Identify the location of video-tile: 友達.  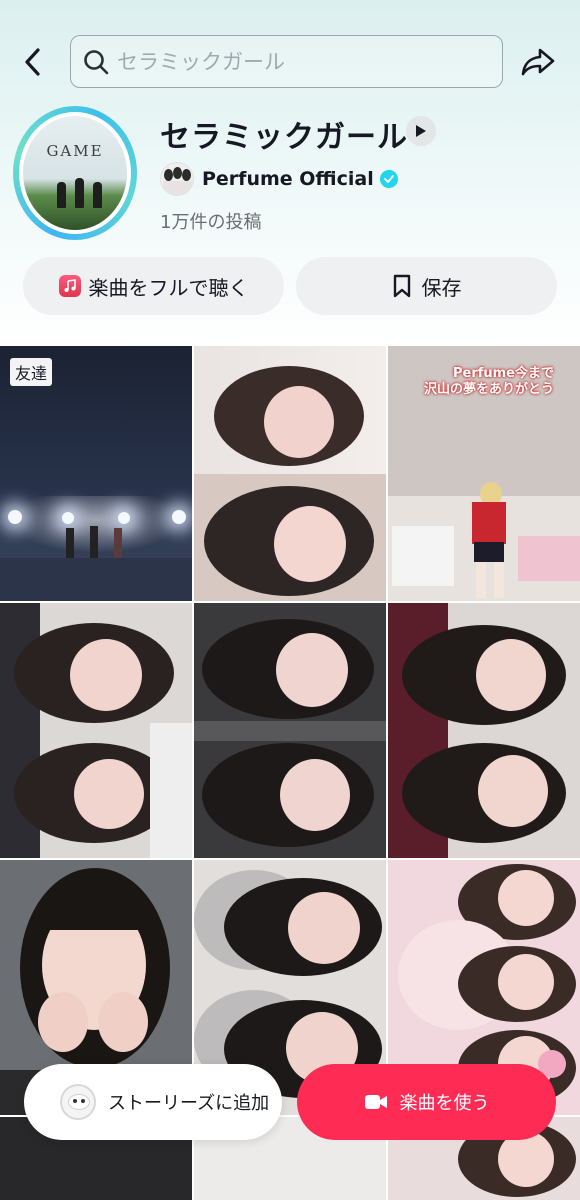
(96, 473).